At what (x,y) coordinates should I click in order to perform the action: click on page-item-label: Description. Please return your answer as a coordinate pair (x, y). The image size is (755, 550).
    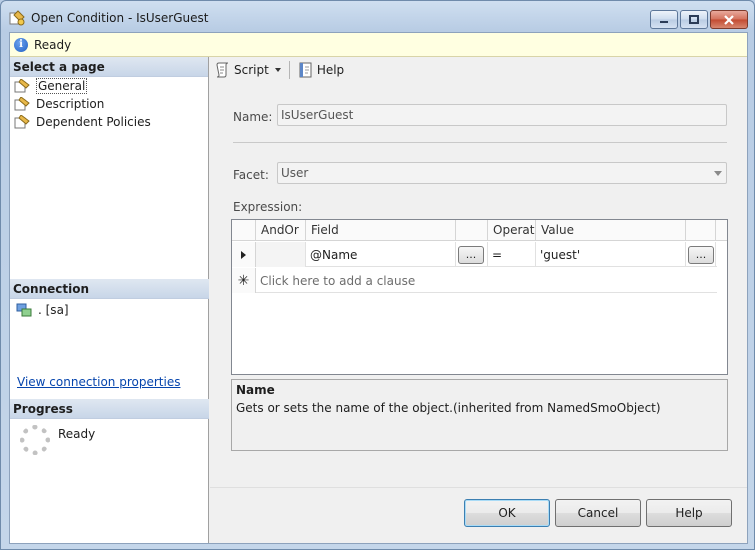
    Looking at the image, I should click on (70, 104).